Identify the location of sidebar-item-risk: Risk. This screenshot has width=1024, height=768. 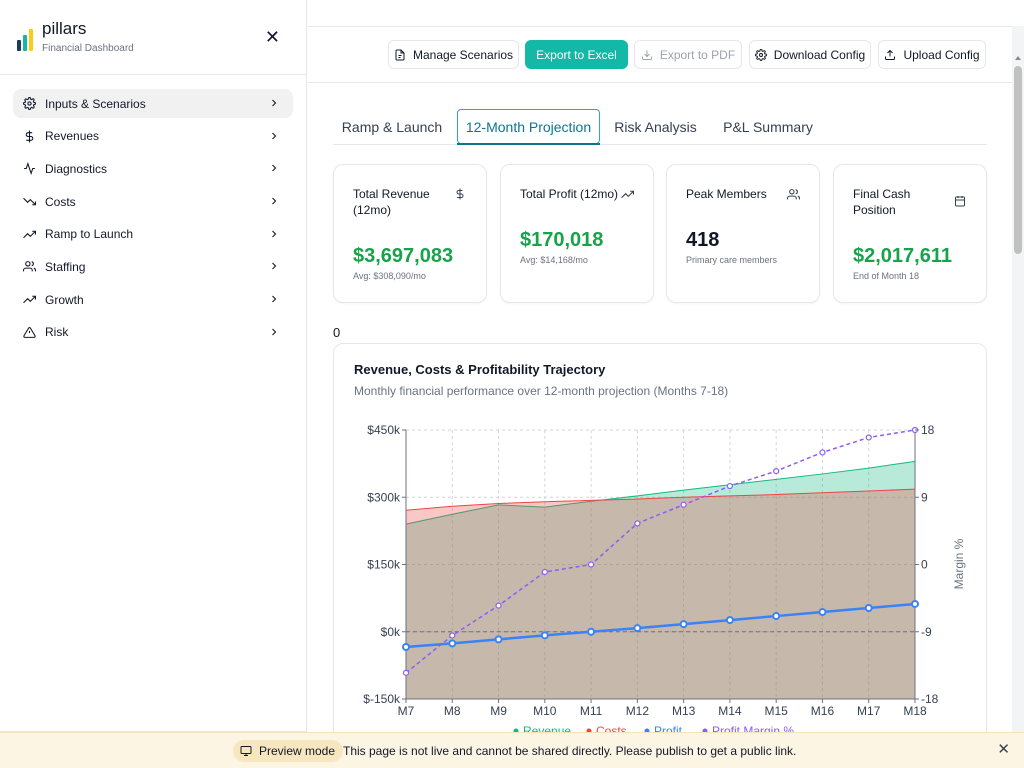
(153, 332).